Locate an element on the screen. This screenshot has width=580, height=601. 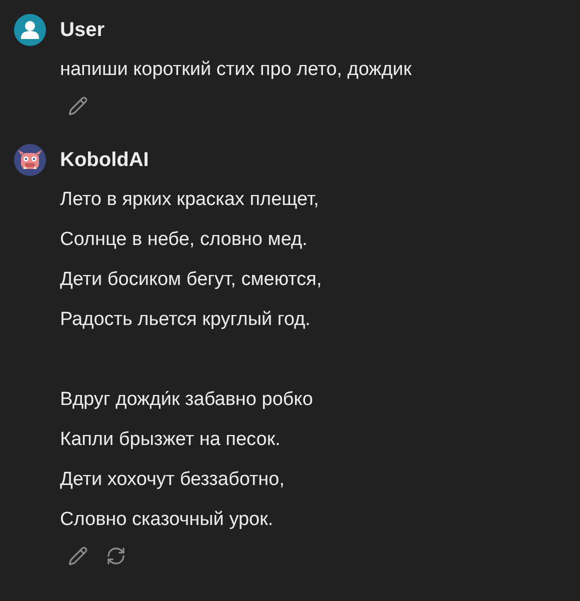
message-line: Вдруг дожди́к забавно робко is located at coordinates (187, 400).